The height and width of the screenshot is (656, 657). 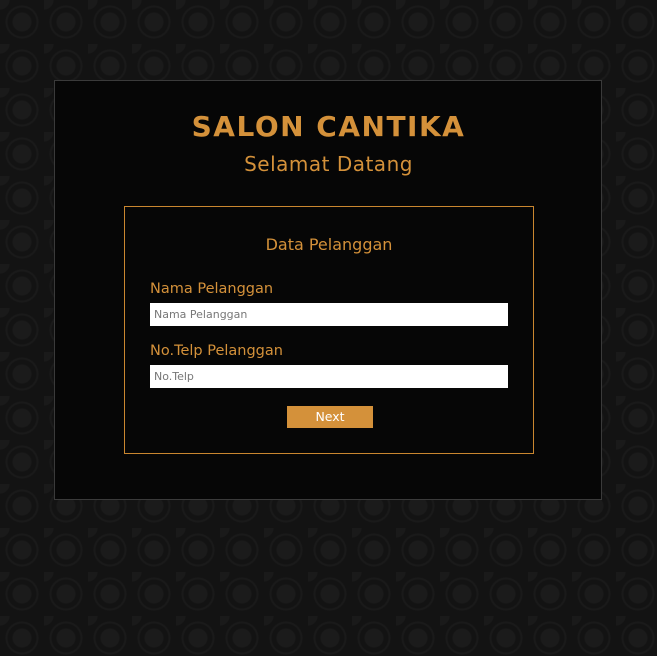 What do you see at coordinates (212, 289) in the screenshot?
I see `customer-name-label: Nama Pelanggan` at bounding box center [212, 289].